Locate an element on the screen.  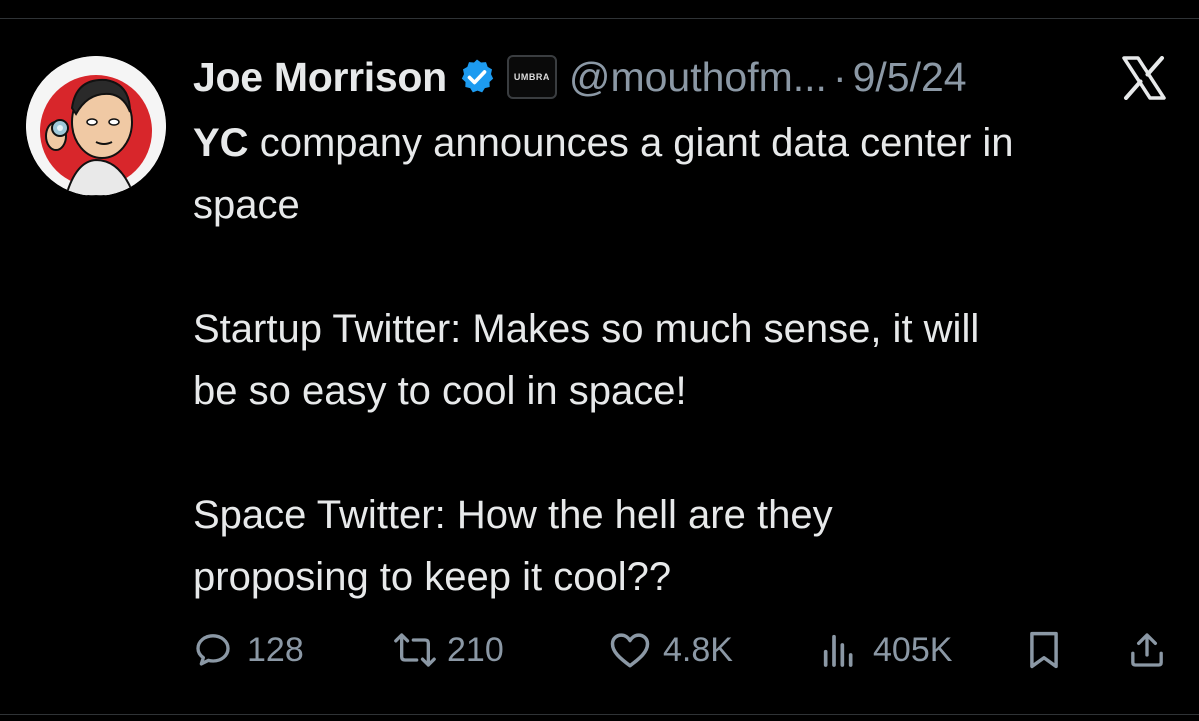
tweet-line-1-text: company announces a giant data center in is located at coordinates (631, 143).